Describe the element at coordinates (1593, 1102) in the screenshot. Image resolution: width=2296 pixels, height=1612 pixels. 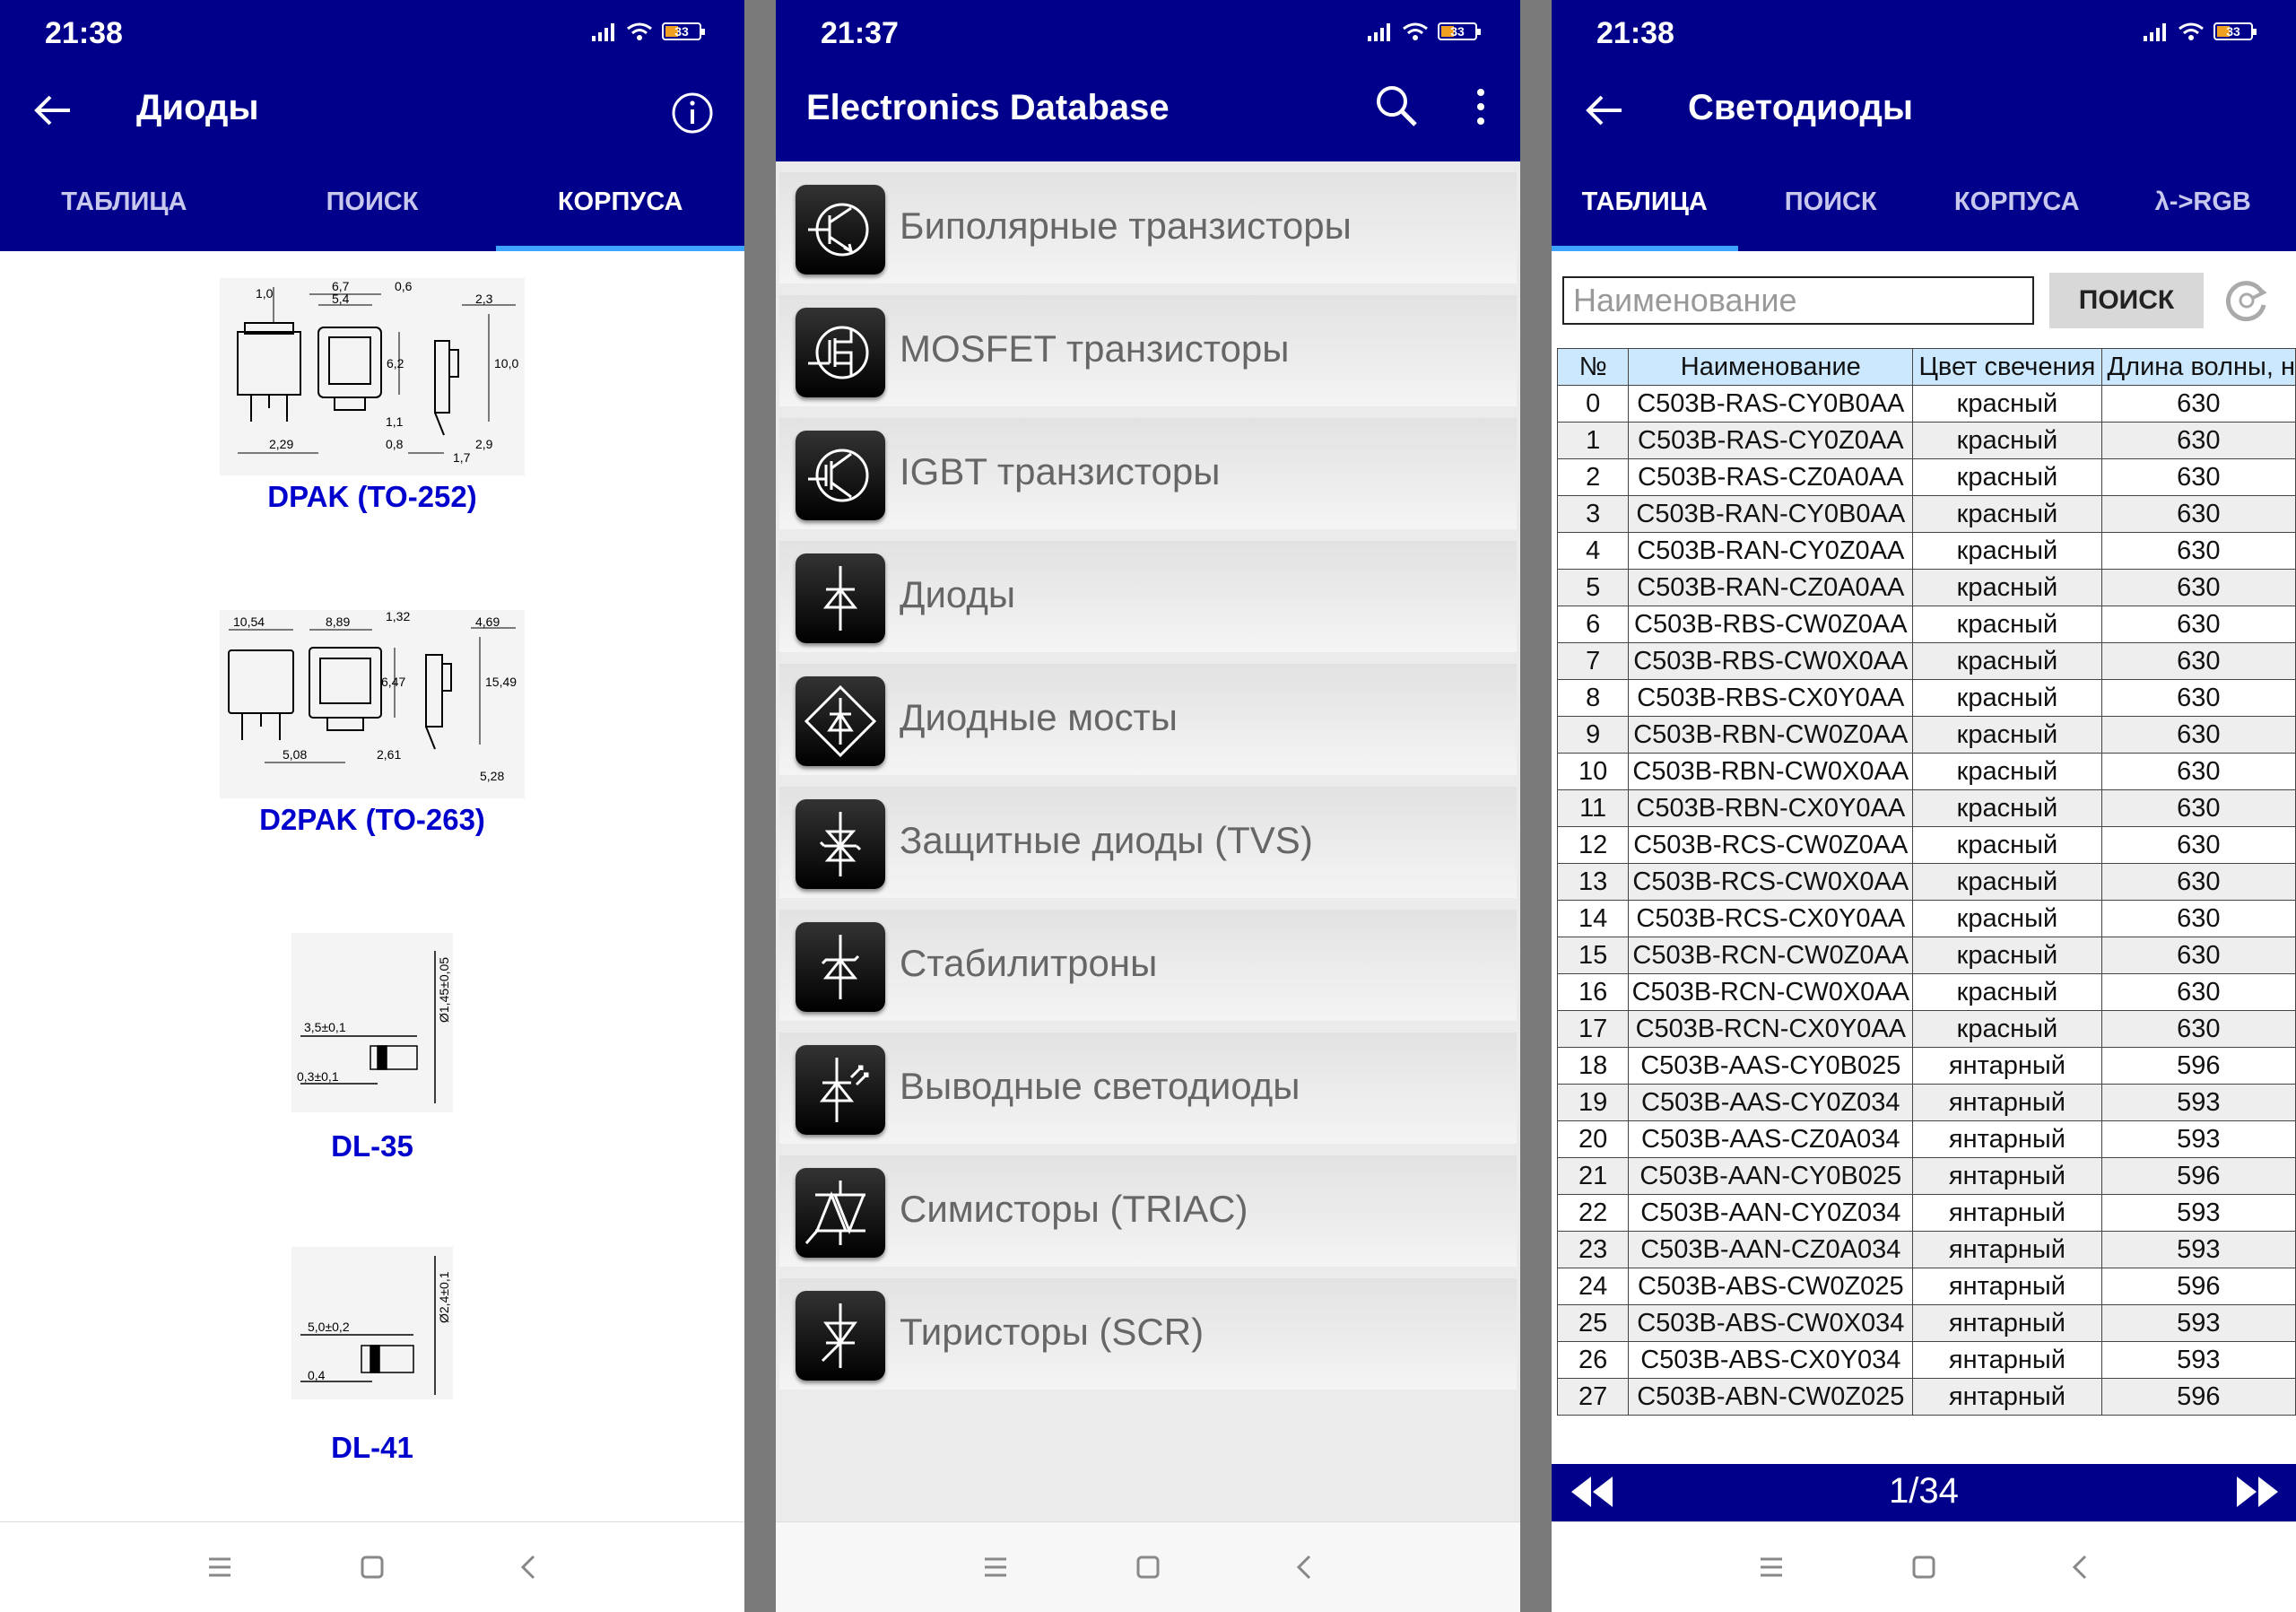
I see `row-number-cell: 19` at that location.